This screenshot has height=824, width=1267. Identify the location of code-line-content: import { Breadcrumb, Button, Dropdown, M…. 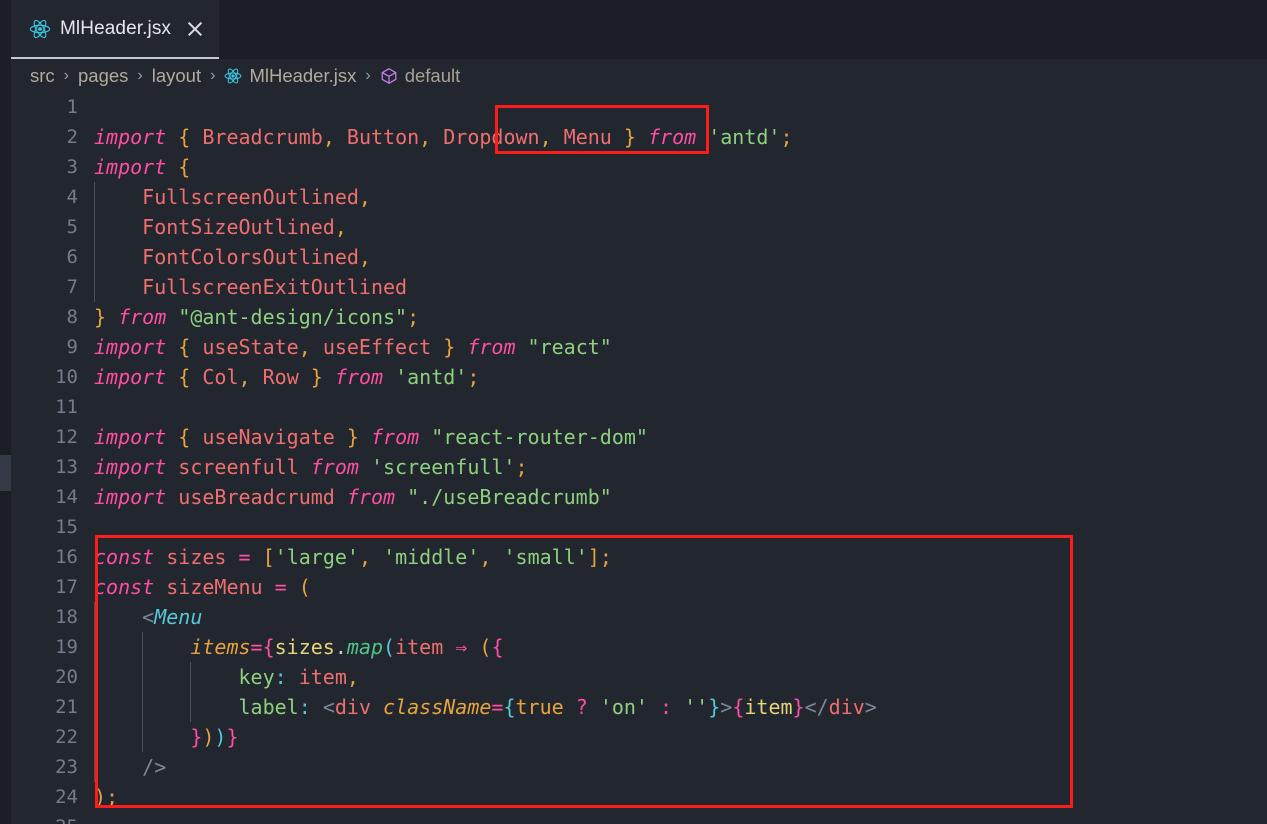
(443, 137).